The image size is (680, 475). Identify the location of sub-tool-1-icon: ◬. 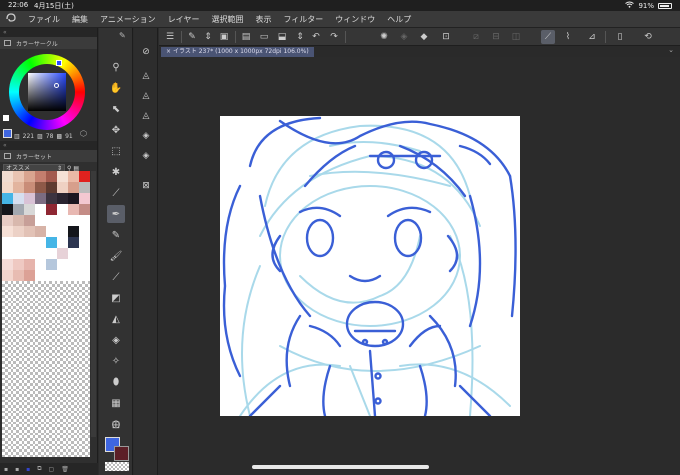
(146, 76).